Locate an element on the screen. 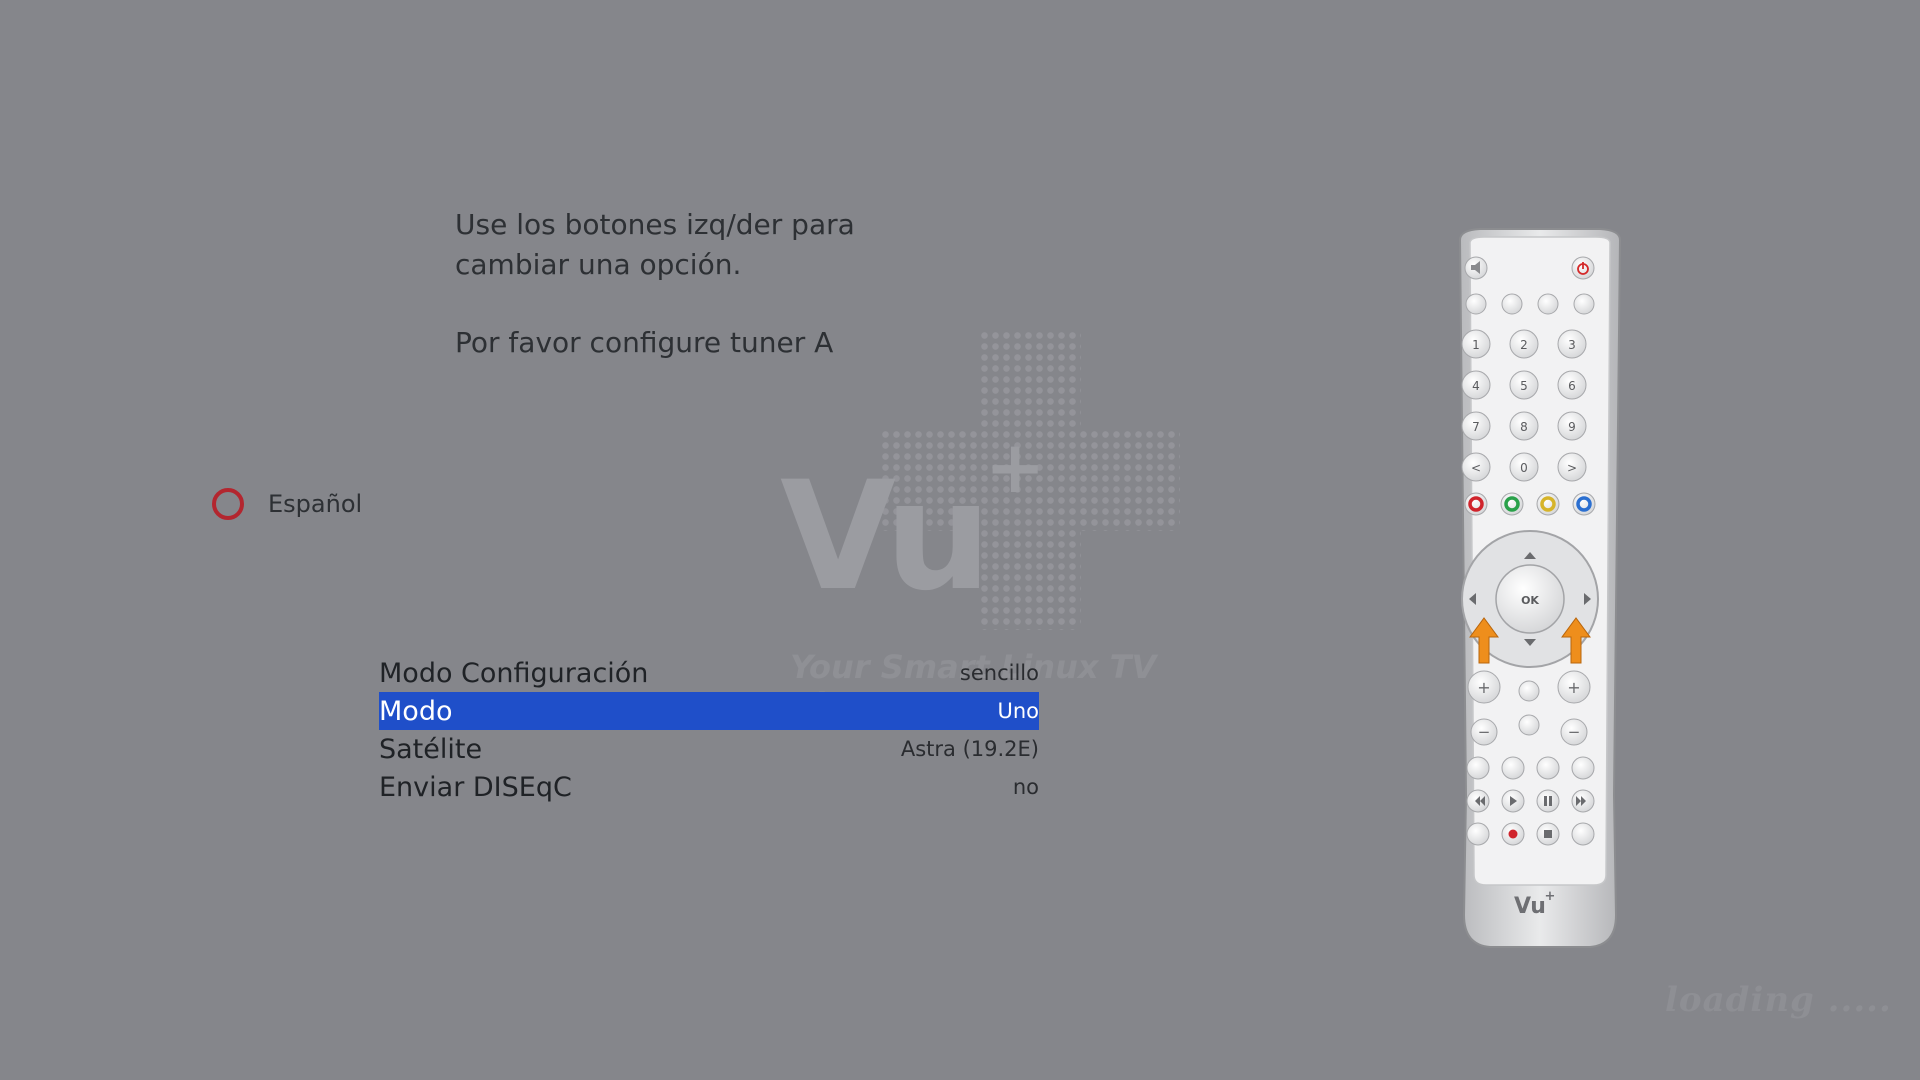 This screenshot has width=1920, height=1080. menu-row-diseqc: Enviar DISEqC no is located at coordinates (709, 787).